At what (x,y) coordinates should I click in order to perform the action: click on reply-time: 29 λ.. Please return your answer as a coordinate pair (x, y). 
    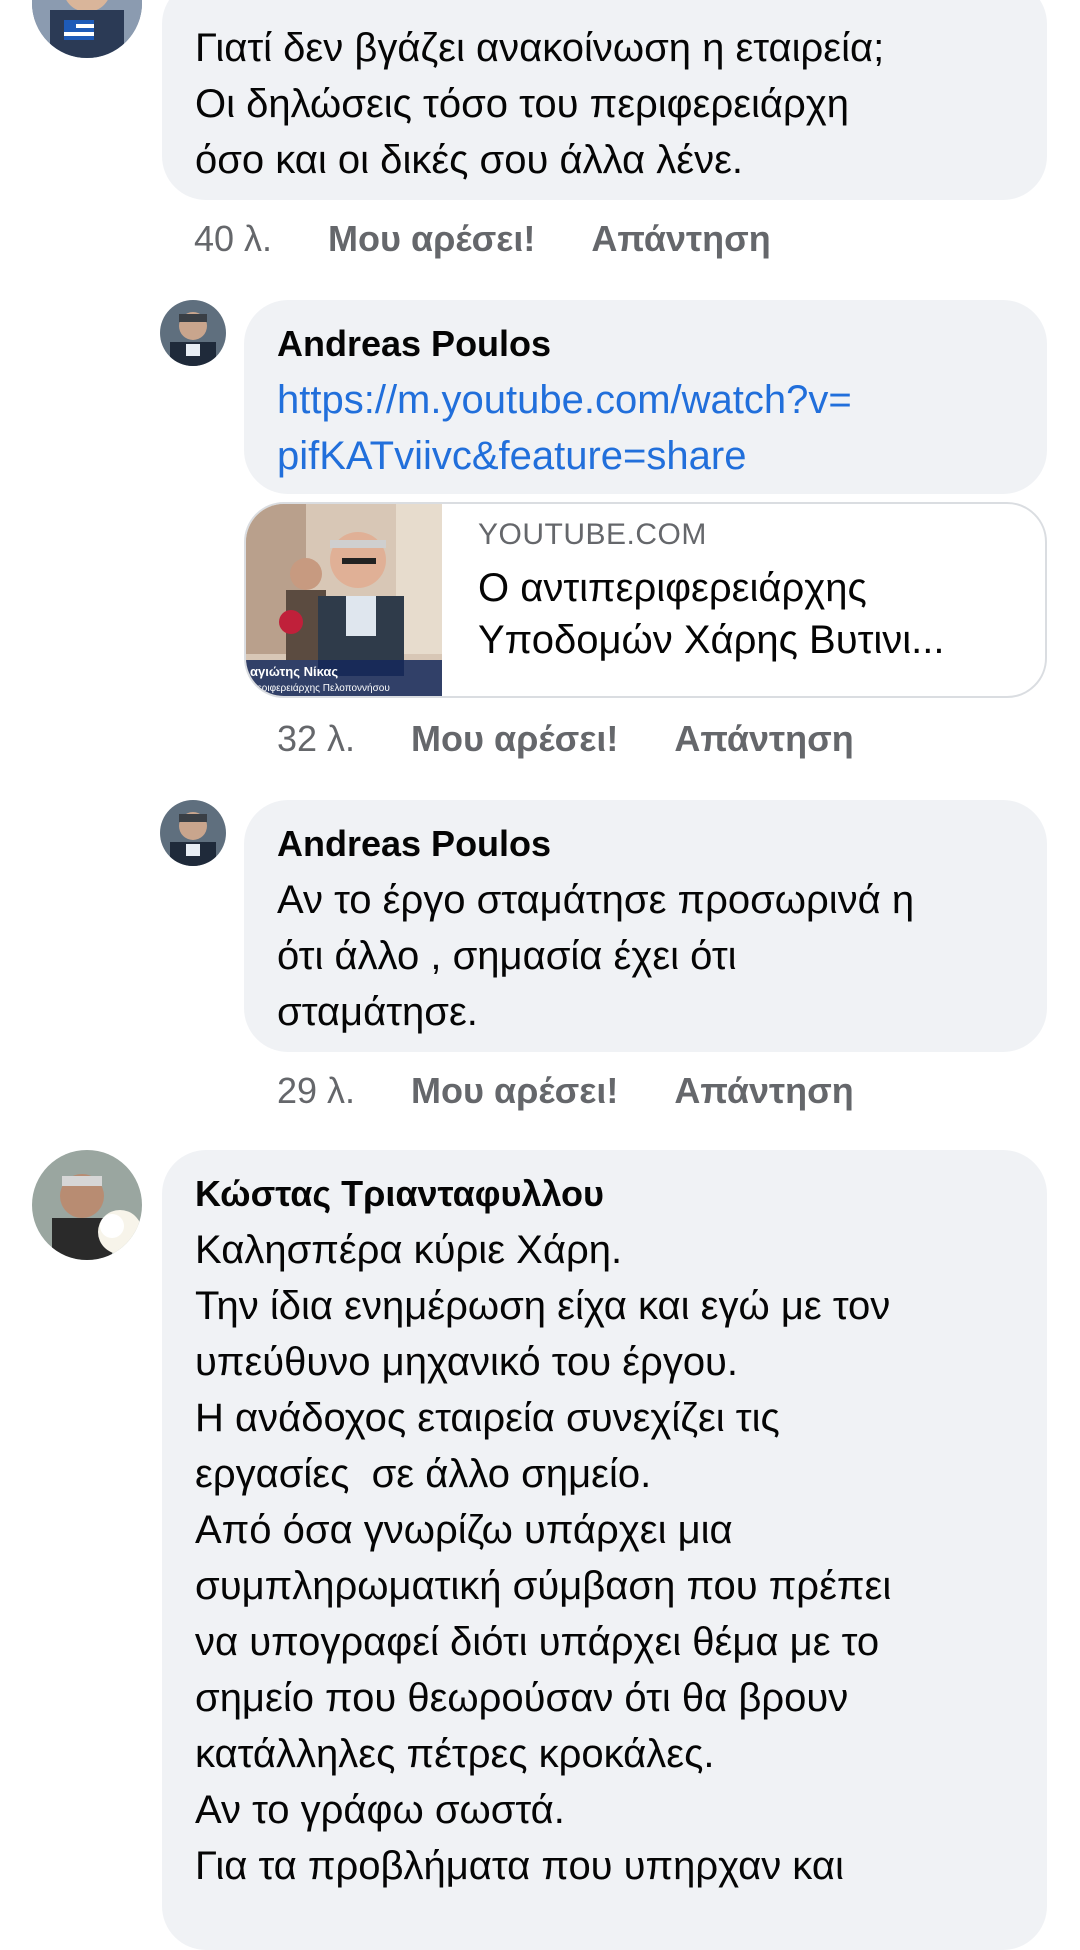
    Looking at the image, I should click on (316, 1091).